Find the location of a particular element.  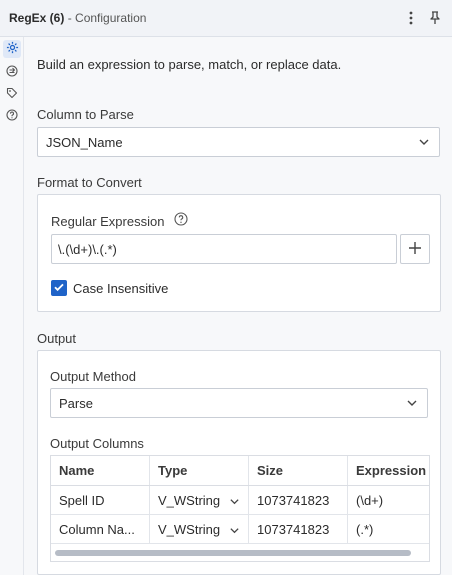

format-to-convert-label: Format to Convert is located at coordinates (89, 182).